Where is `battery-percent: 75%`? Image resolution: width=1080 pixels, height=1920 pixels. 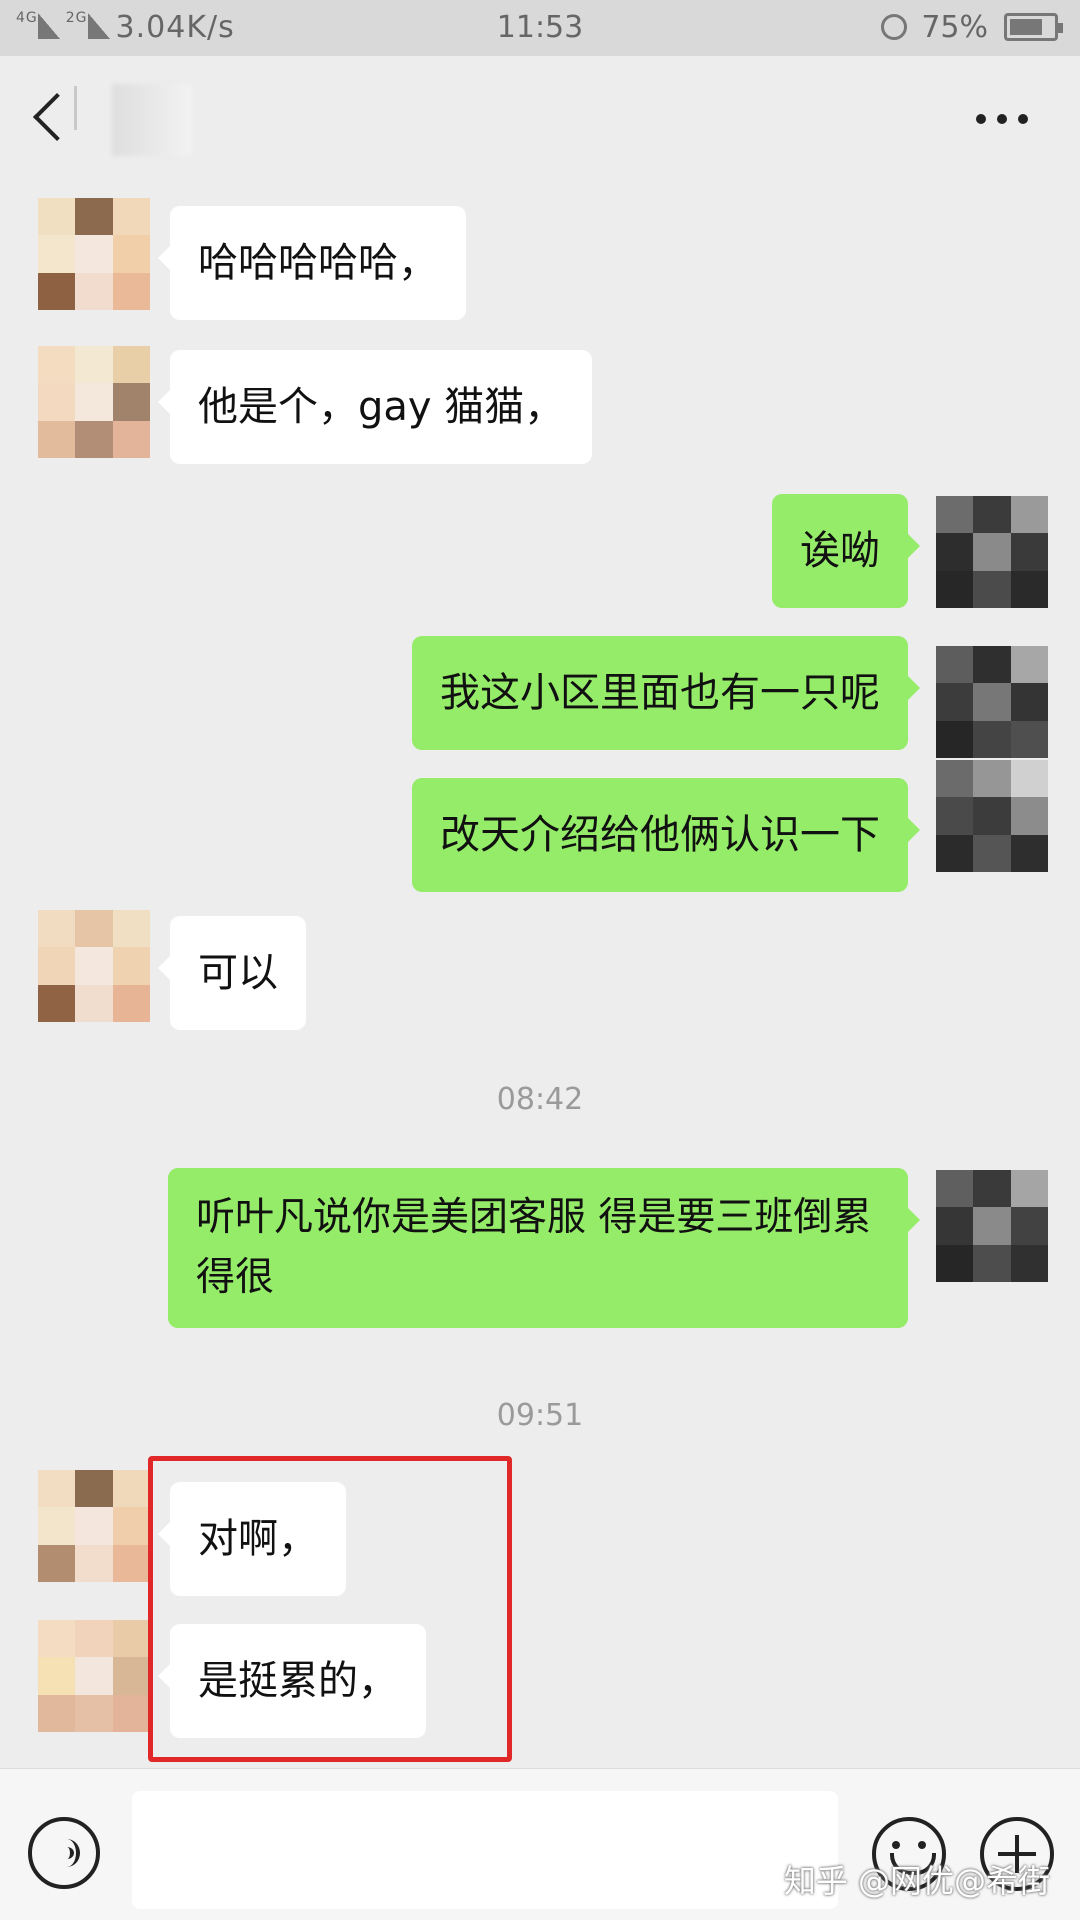 battery-percent: 75% is located at coordinates (954, 27).